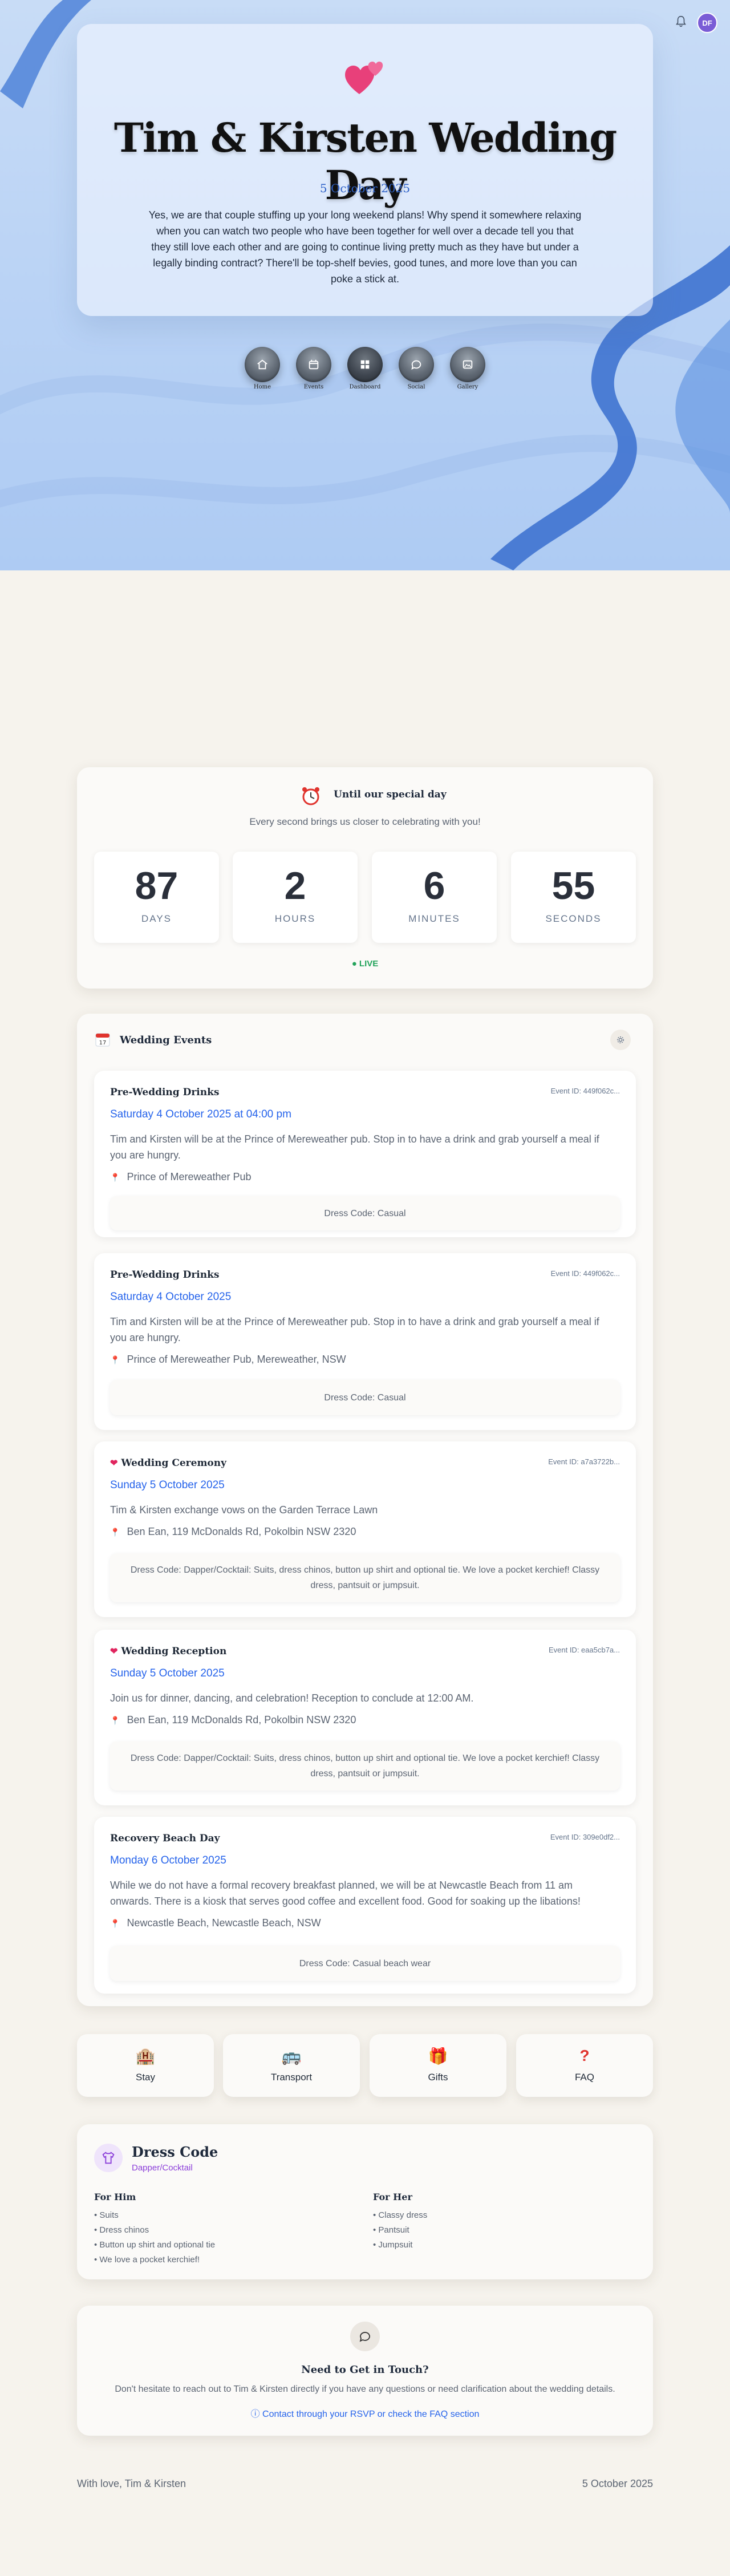  What do you see at coordinates (400, 2230) in the screenshot?
I see `list-item: Pantsuit` at bounding box center [400, 2230].